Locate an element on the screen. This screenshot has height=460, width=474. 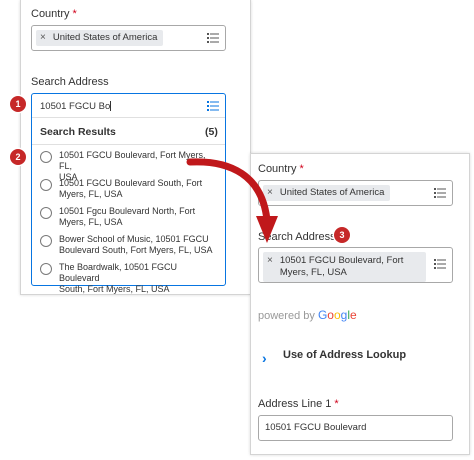
step-badge-2: 2 is located at coordinates (18, 157).